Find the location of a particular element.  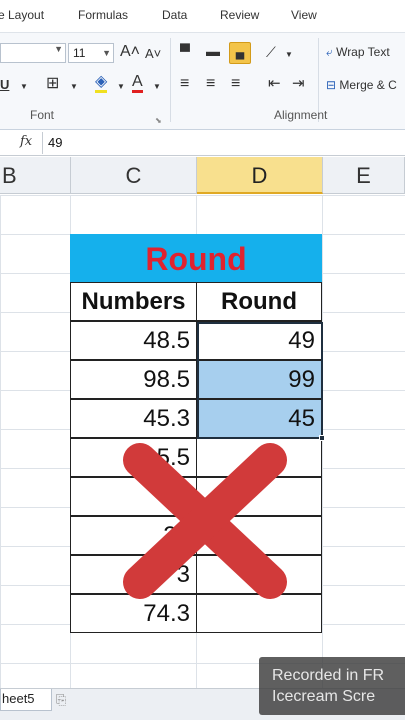

cell-round: 49 is located at coordinates (259, 340).